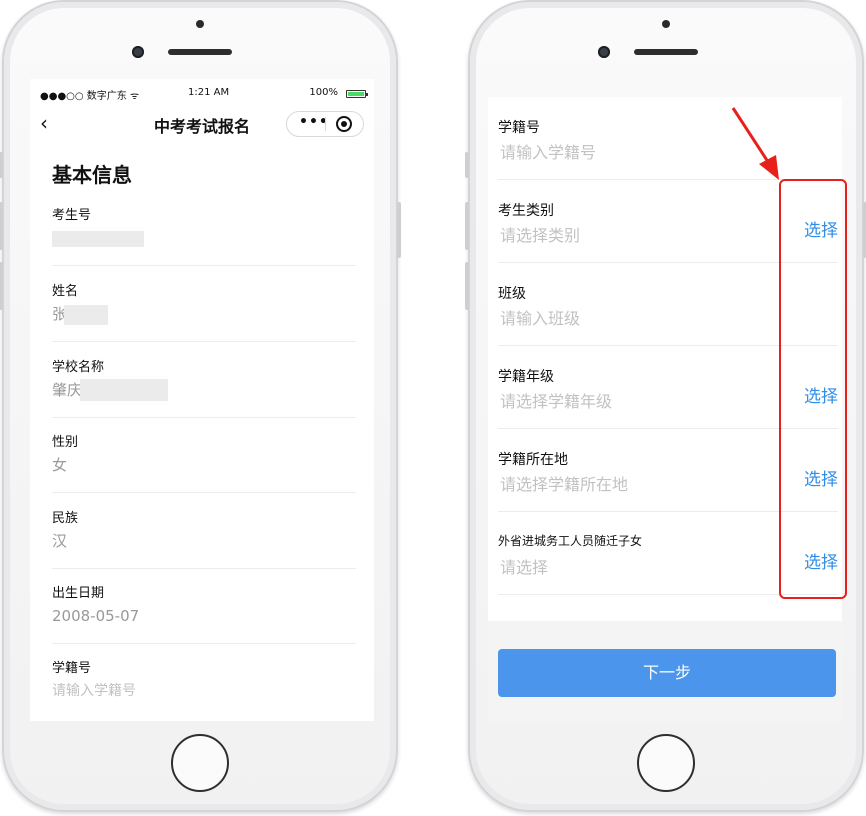 This screenshot has width=866, height=816. I want to click on annotation-arrow-icon, so click(755, 143).